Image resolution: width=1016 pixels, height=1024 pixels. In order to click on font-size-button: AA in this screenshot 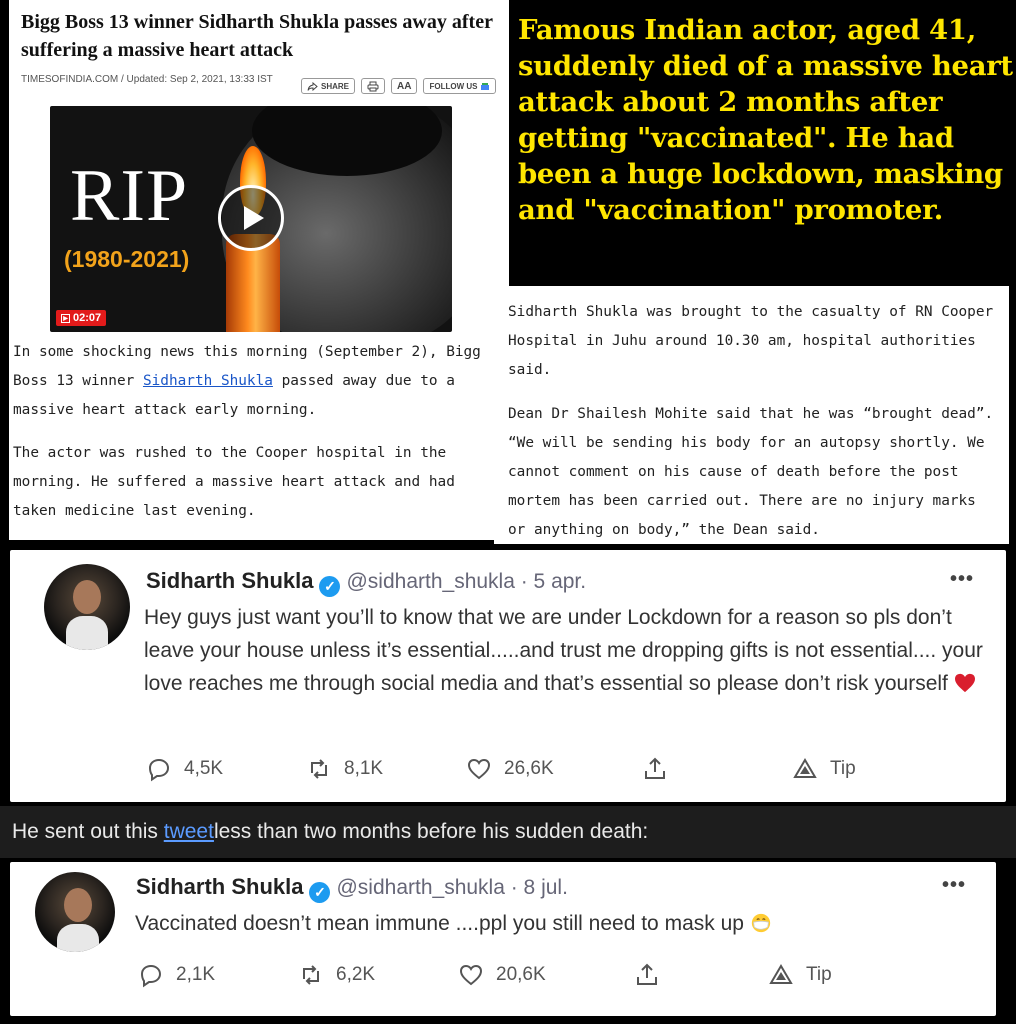, I will do `click(404, 86)`.